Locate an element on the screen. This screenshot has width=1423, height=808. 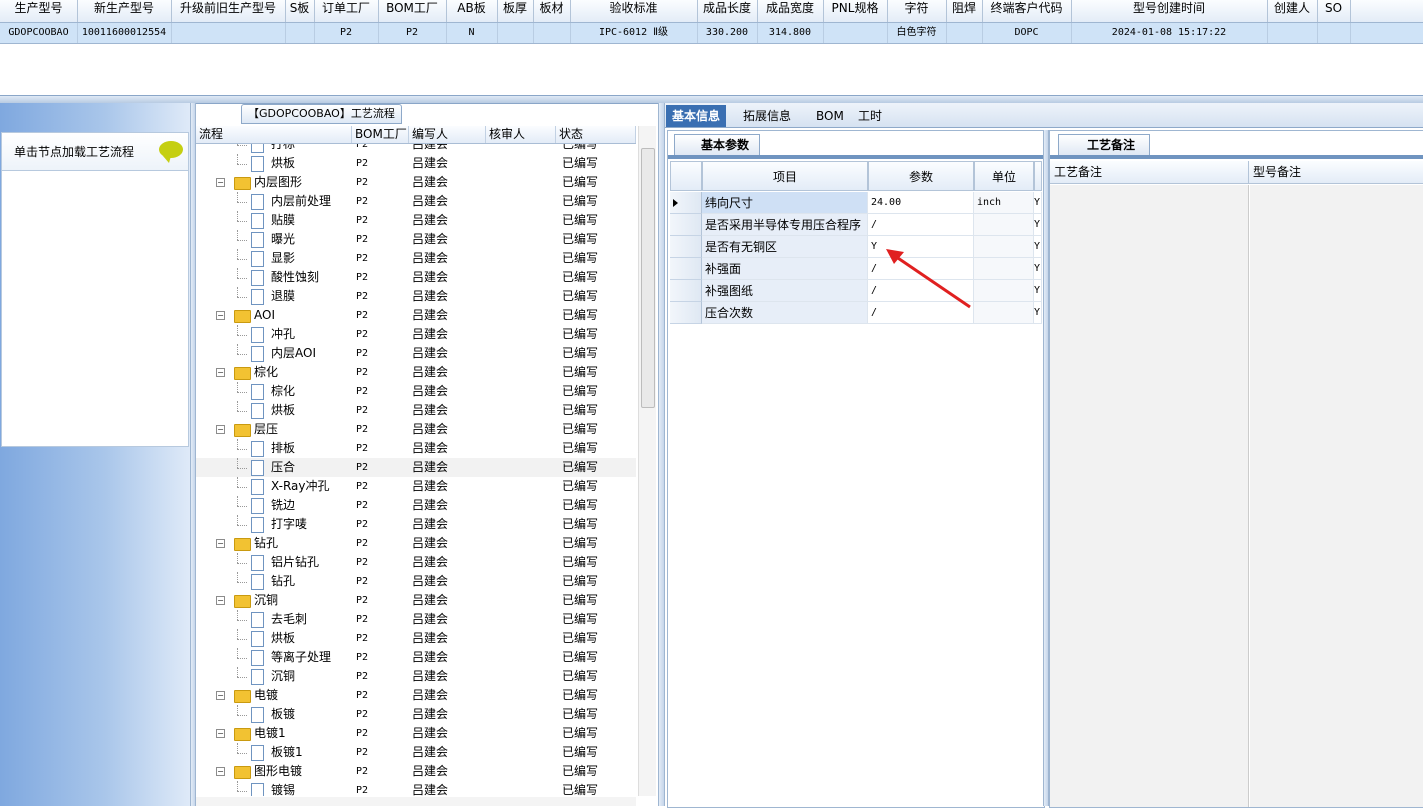
tree-node-label: 内层前处理 is located at coordinates (301, 201).